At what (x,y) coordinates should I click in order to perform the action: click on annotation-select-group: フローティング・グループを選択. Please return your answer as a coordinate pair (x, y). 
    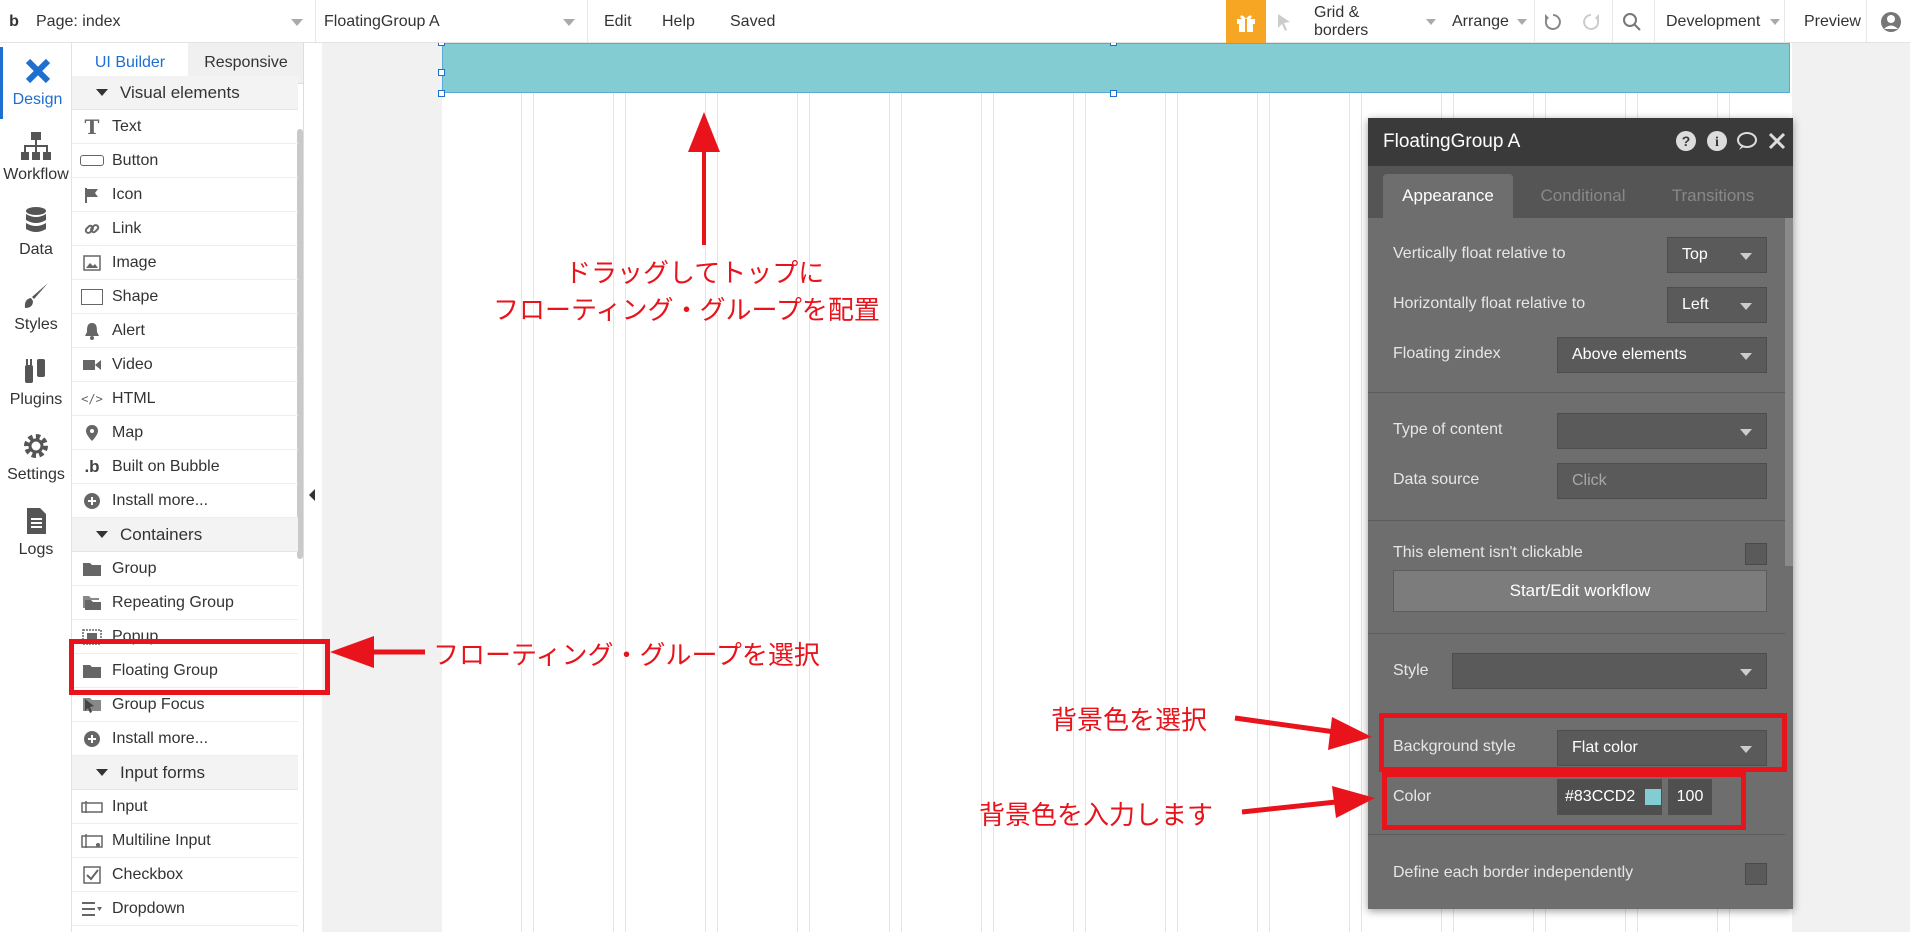
    Looking at the image, I should click on (626, 656).